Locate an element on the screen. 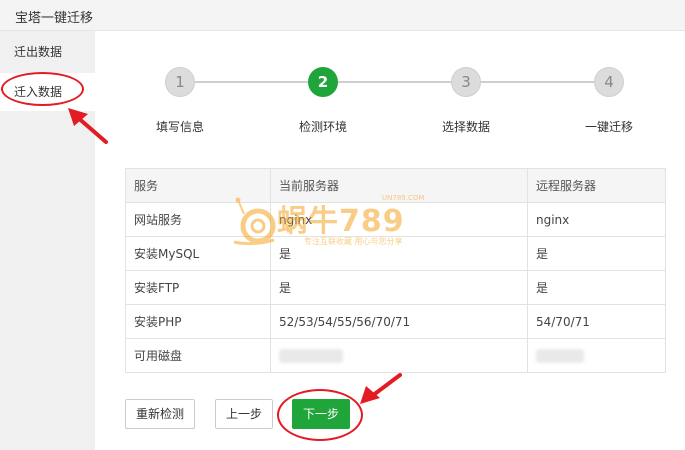 This screenshot has height=450, width=685. cell-remote-redacted is located at coordinates (596, 355).